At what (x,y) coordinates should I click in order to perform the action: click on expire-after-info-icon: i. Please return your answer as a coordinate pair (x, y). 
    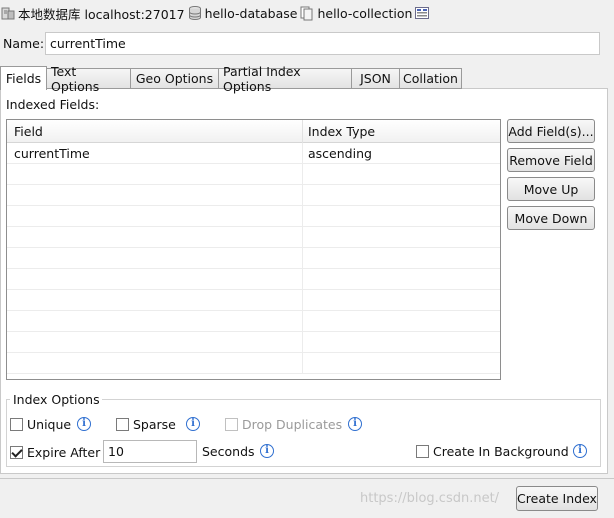
    Looking at the image, I should click on (267, 451).